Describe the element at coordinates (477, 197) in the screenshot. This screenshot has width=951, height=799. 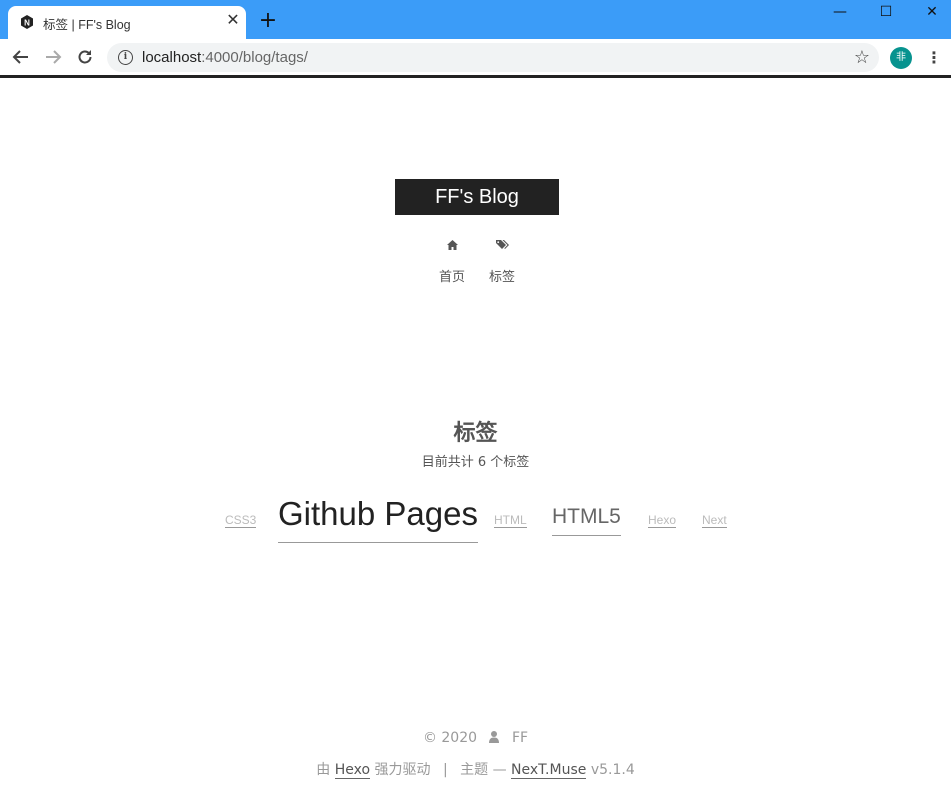
I see `site-brand: FF's Blog` at that location.